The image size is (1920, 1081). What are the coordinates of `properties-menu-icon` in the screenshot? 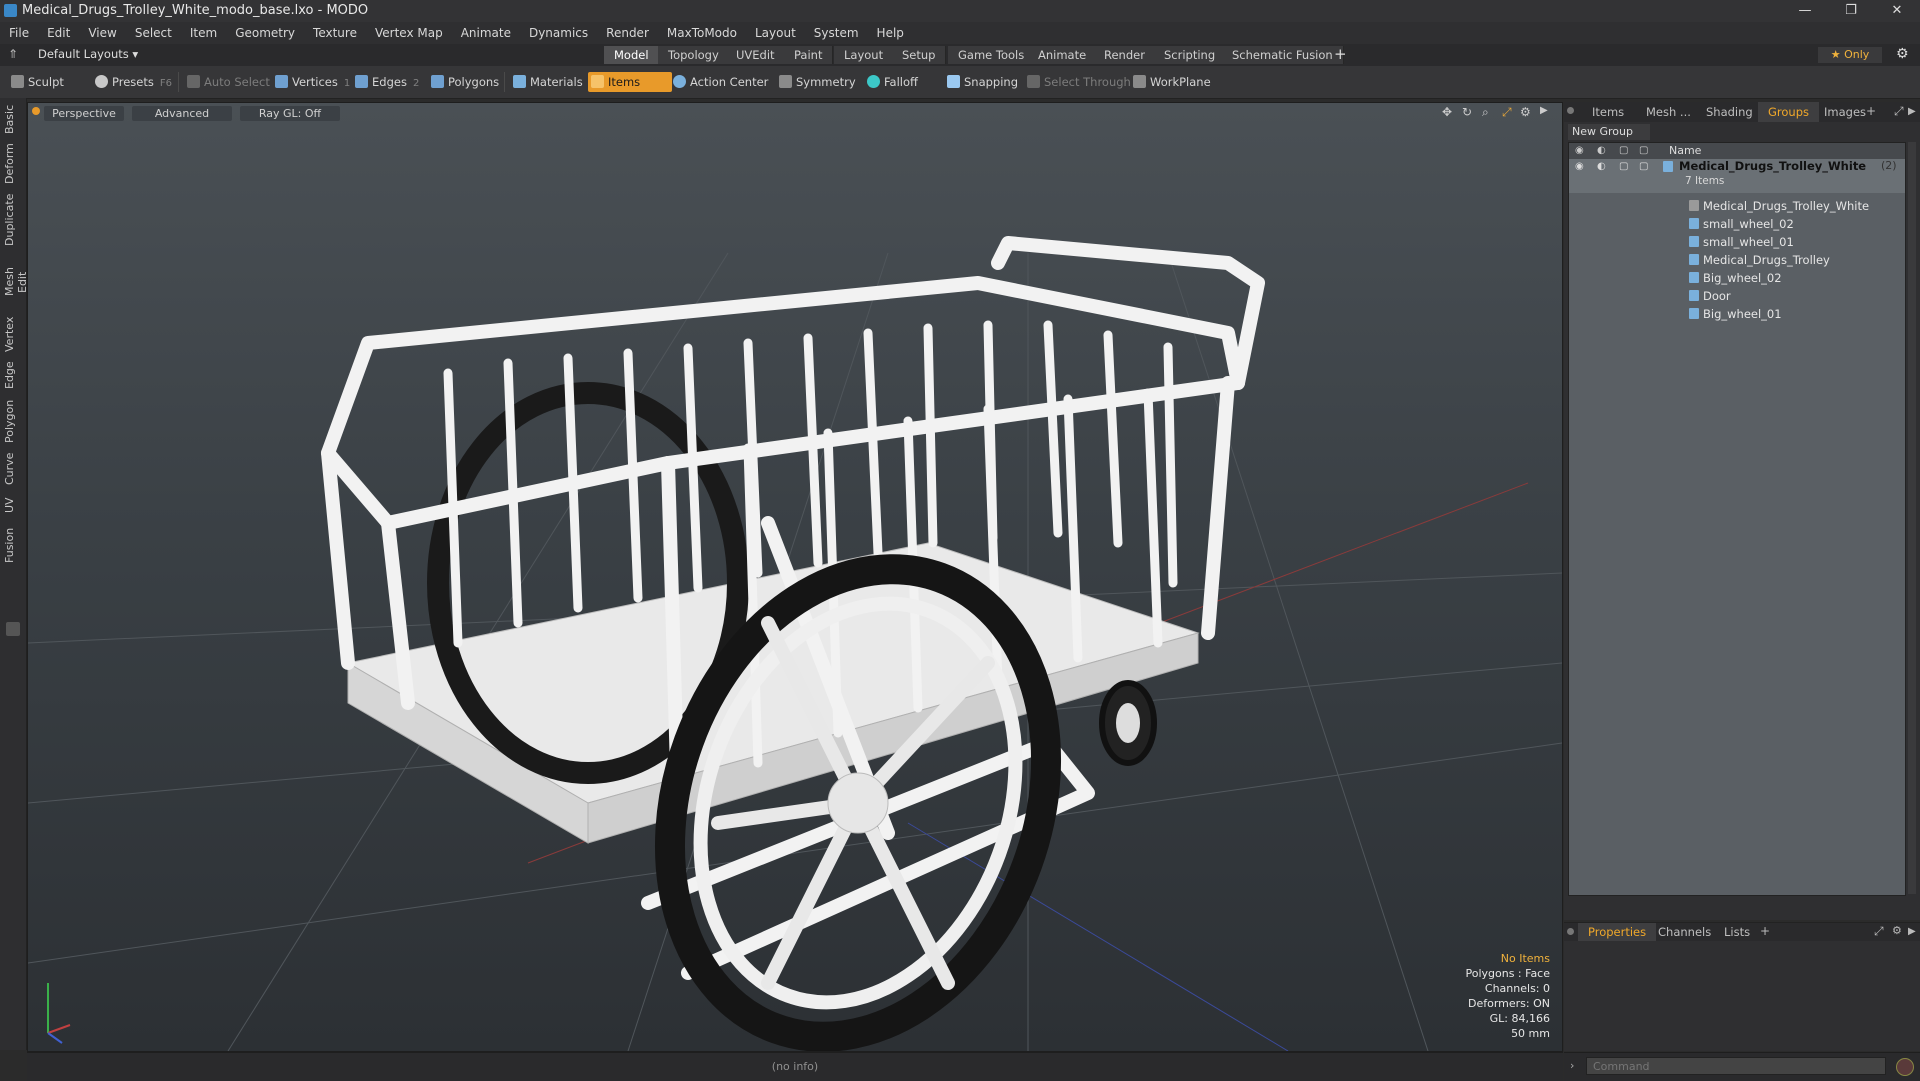 It's located at (1570, 931).